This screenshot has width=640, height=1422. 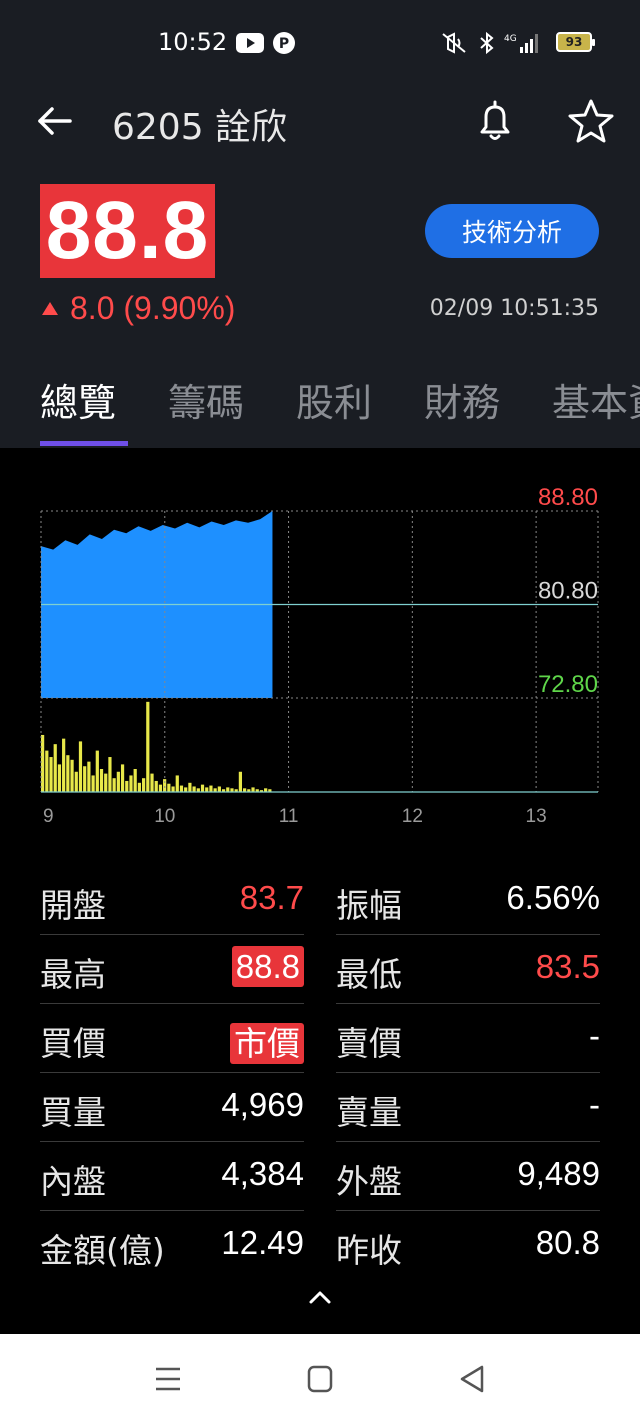 What do you see at coordinates (369, 974) in the screenshot?
I see `stat-label: 最低` at bounding box center [369, 974].